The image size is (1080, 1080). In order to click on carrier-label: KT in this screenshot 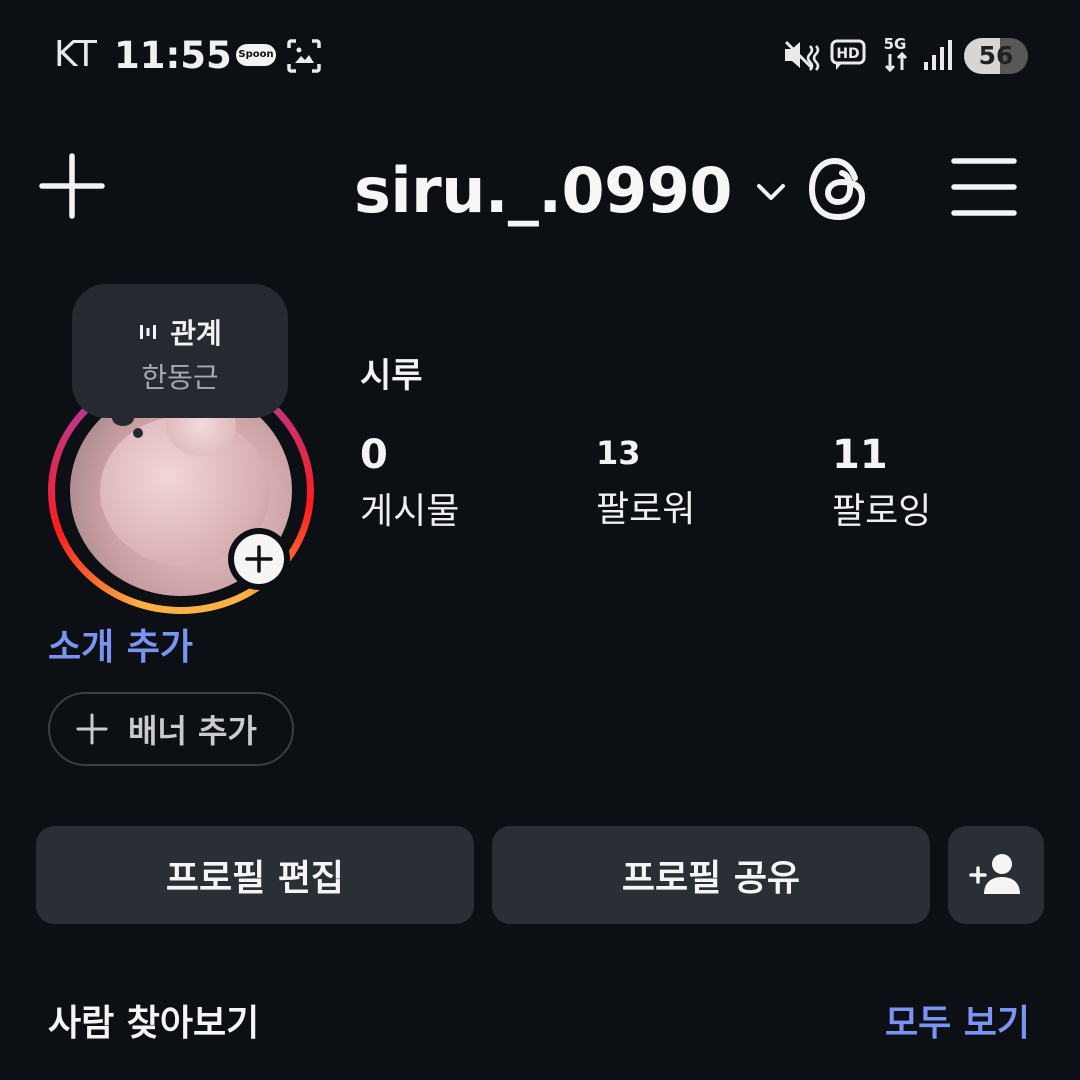, I will do `click(75, 54)`.